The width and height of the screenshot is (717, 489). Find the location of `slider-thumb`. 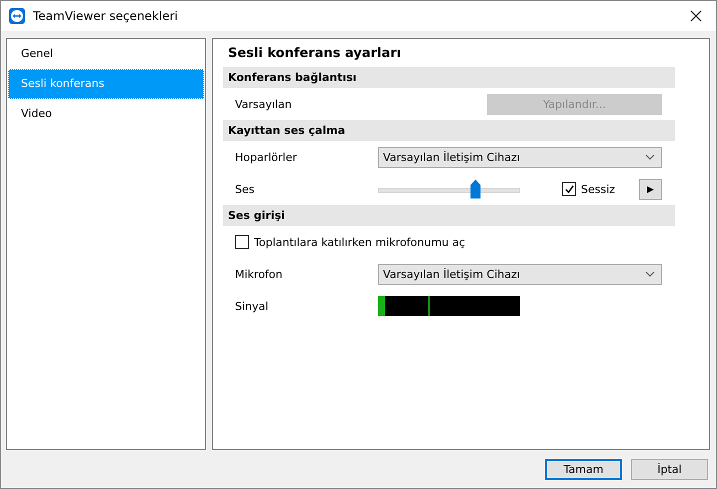

slider-thumb is located at coordinates (475, 189).